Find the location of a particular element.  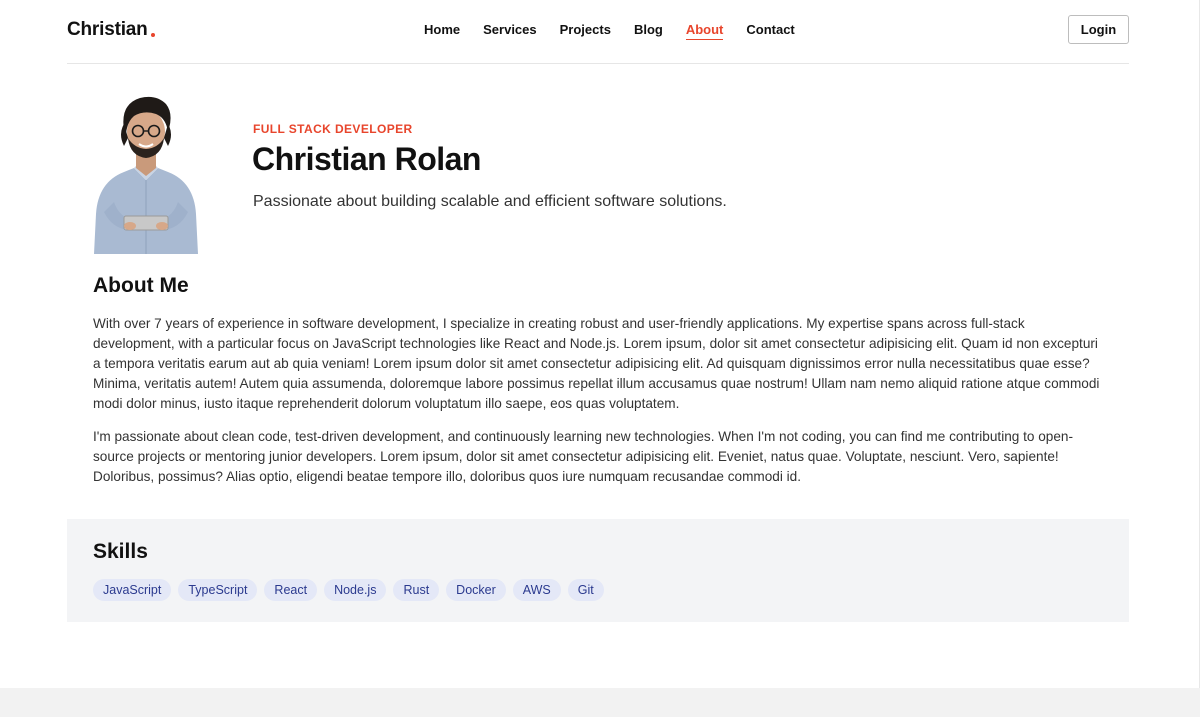

nav-link-about: About is located at coordinates (704, 31).